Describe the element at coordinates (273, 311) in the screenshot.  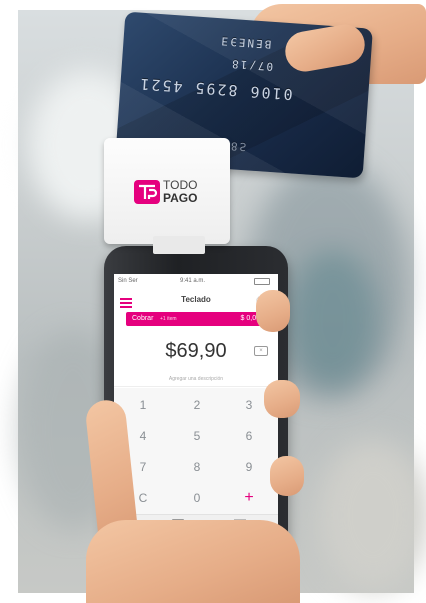
I see `finger-top-right` at that location.